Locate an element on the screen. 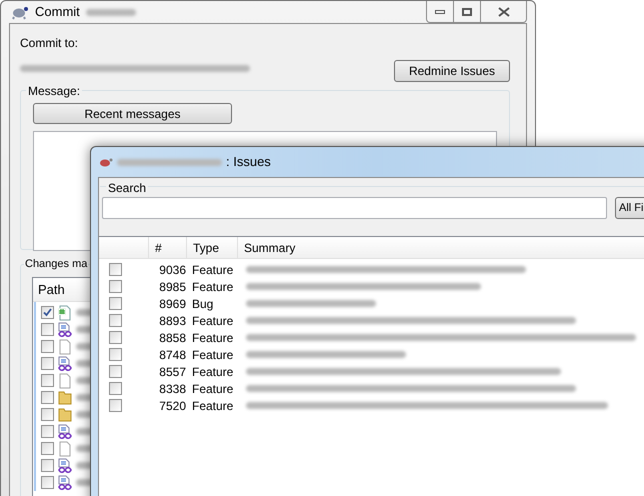 Image resolution: width=644 pixels, height=496 pixels. issue-row: 8557 Feature is located at coordinates (371, 371).